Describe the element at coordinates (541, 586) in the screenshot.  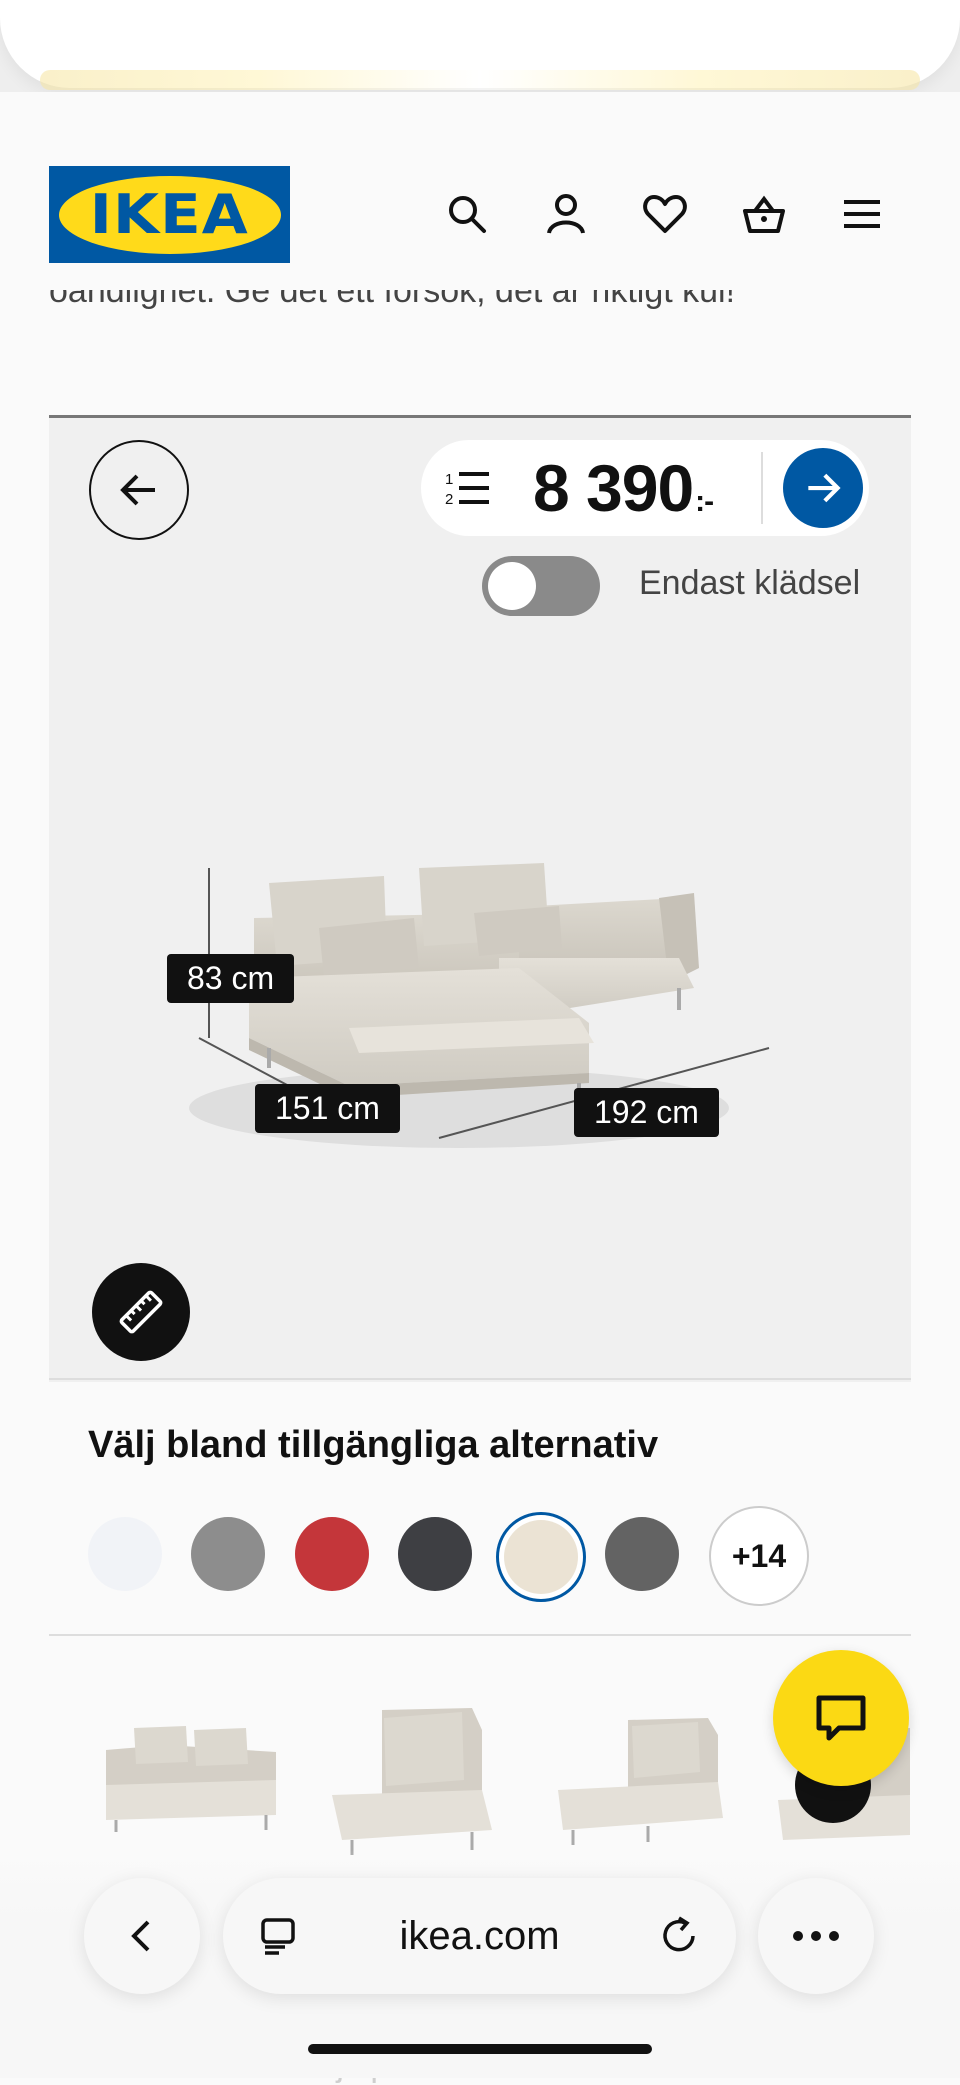
I see `upholstery-only-toggle` at that location.